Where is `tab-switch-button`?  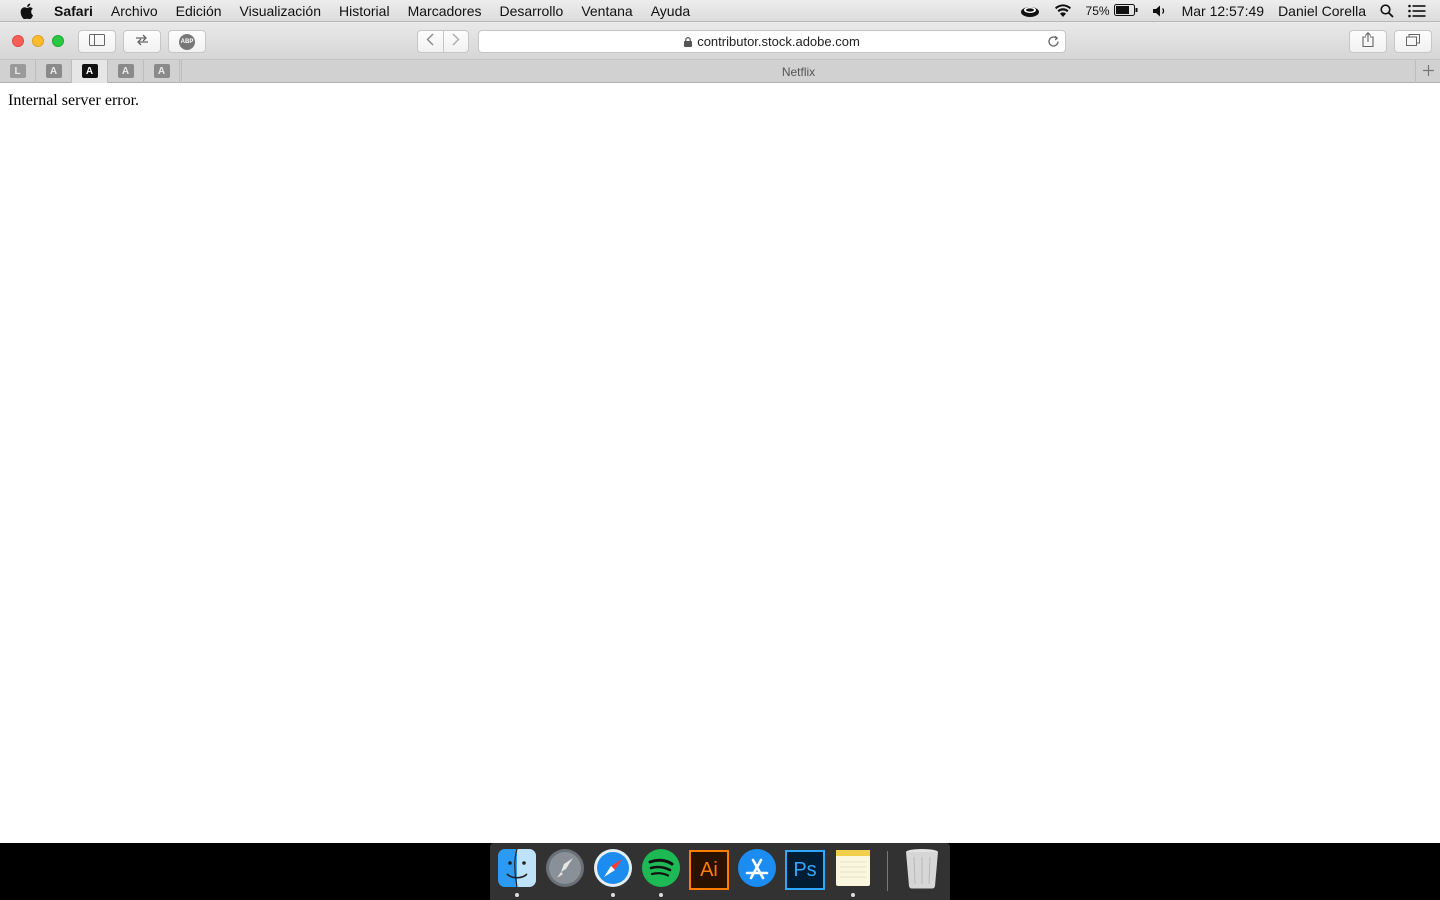
tab-switch-button is located at coordinates (142, 41).